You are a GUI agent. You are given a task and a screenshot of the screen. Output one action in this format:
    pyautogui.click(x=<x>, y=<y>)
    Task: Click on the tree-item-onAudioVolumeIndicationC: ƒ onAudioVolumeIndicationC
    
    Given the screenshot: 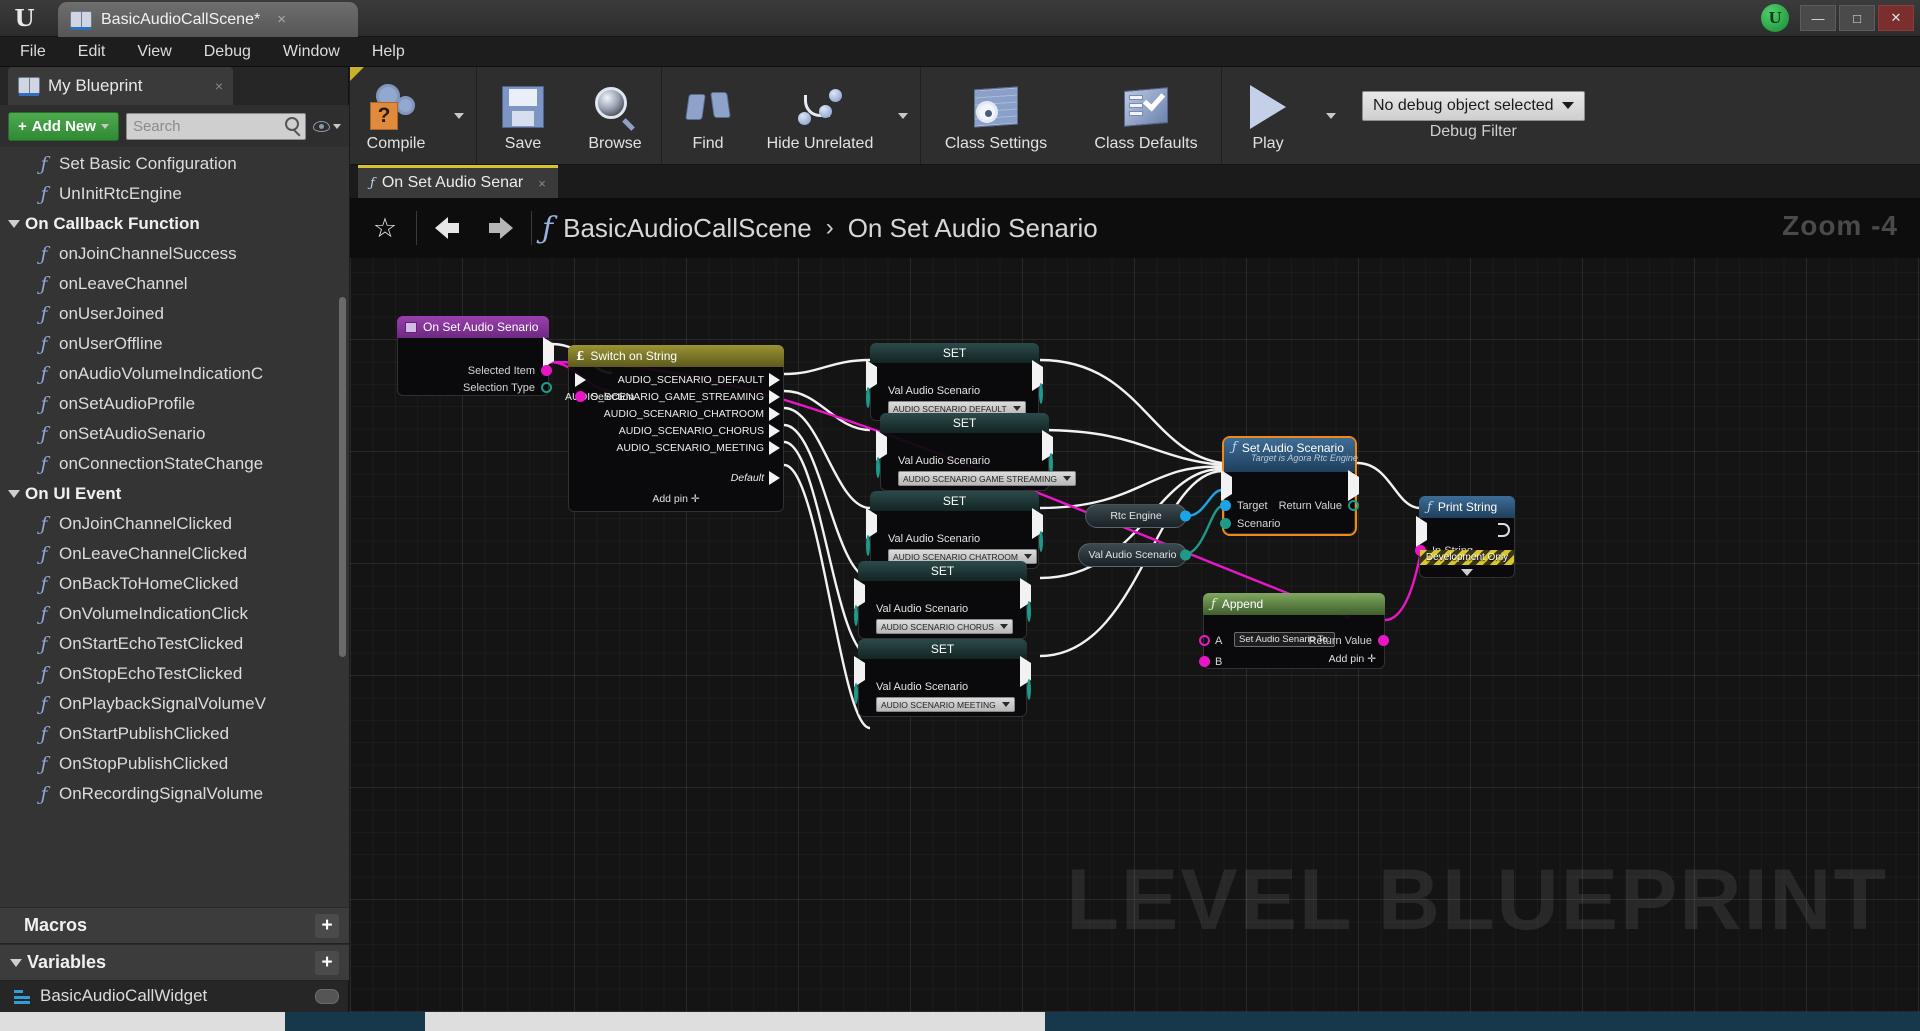 What is the action you would take?
    pyautogui.click(x=174, y=374)
    